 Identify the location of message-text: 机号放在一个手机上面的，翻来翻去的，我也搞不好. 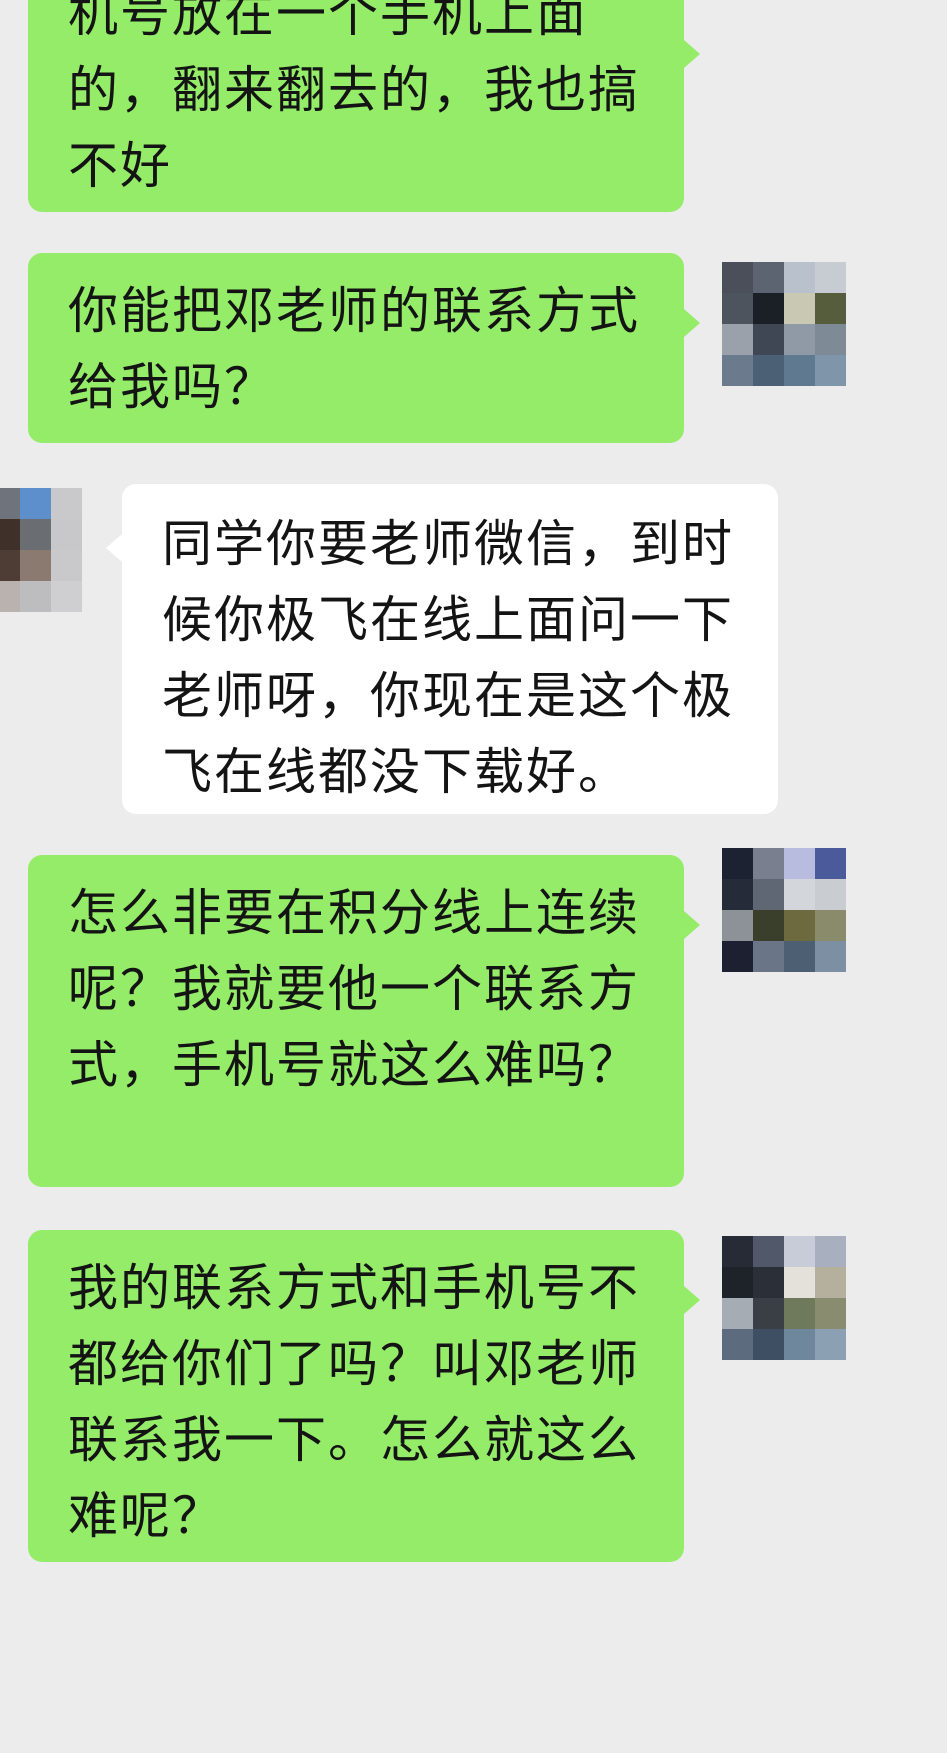
(354, 97).